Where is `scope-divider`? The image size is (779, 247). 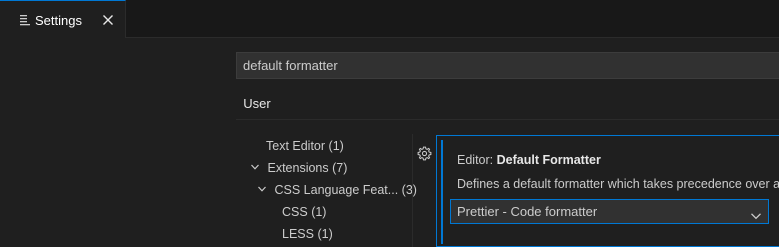 scope-divider is located at coordinates (507, 119).